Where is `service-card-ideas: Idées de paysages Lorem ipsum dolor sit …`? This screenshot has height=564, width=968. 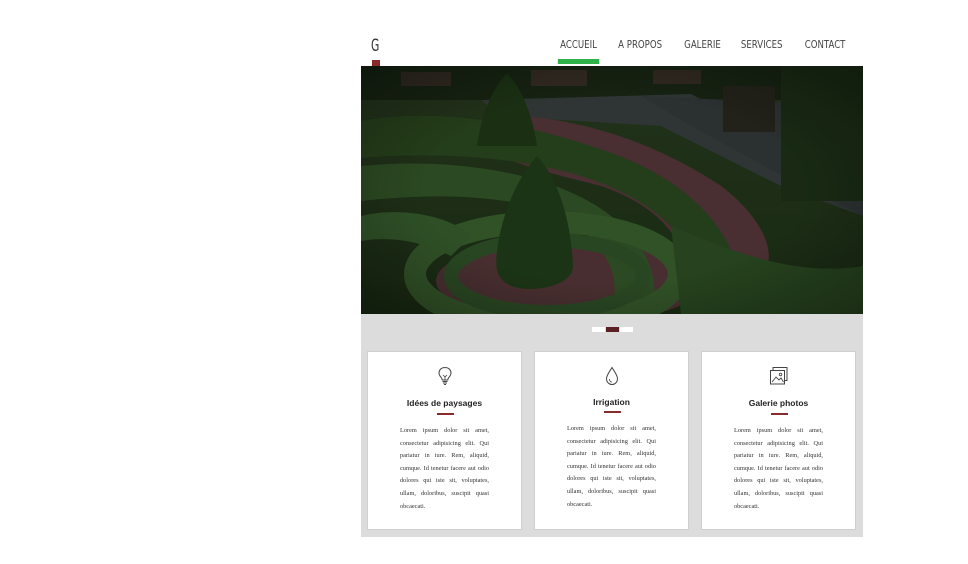
service-card-ideas: Idées de paysages Lorem ipsum dolor sit … is located at coordinates (444, 440).